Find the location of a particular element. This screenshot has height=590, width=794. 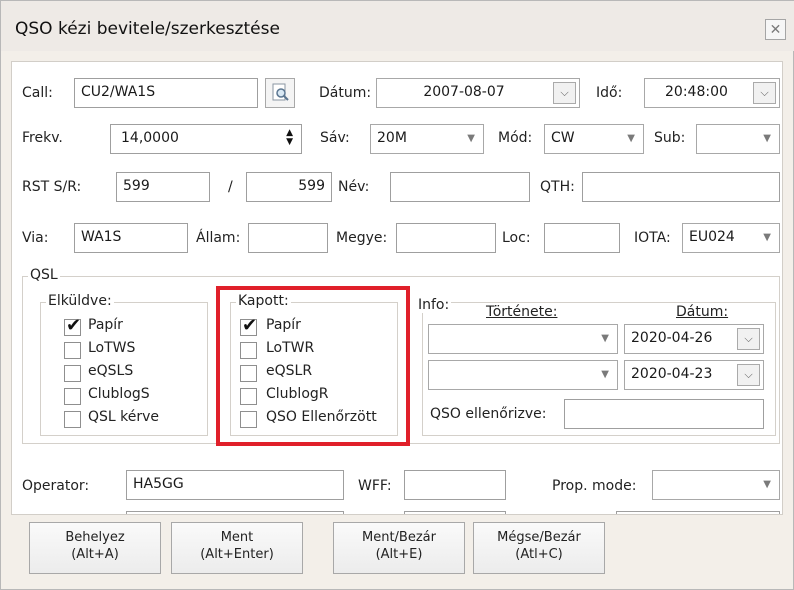

save-button-label: Ment is located at coordinates (237, 537).